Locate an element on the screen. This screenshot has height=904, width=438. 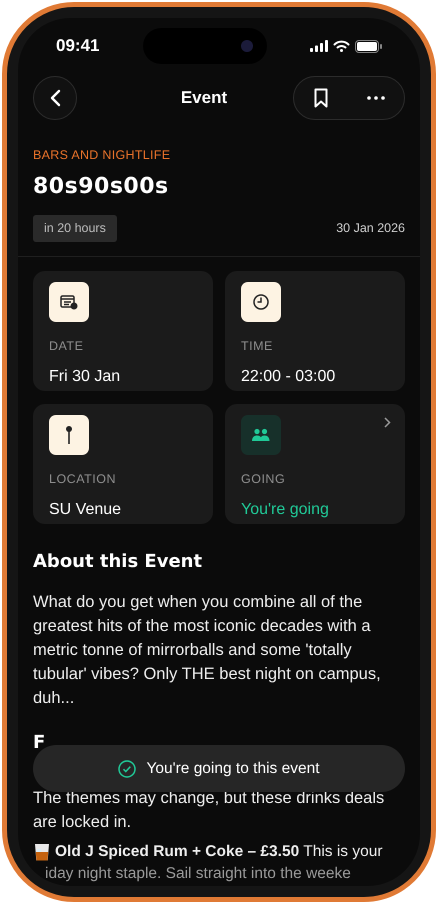
wifi-icon is located at coordinates (341, 46).